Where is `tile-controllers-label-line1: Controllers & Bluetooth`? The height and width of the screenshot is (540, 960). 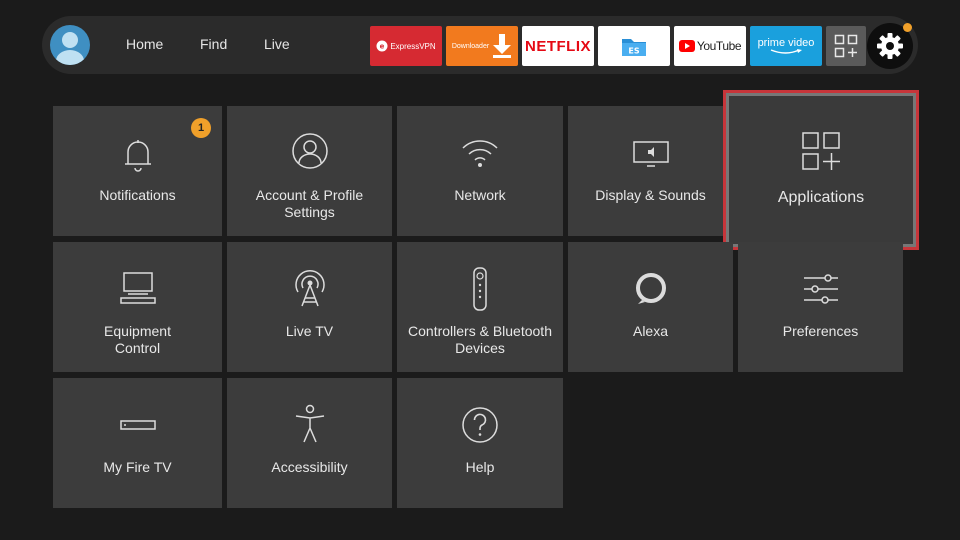 tile-controllers-label-line1: Controllers & Bluetooth is located at coordinates (480, 331).